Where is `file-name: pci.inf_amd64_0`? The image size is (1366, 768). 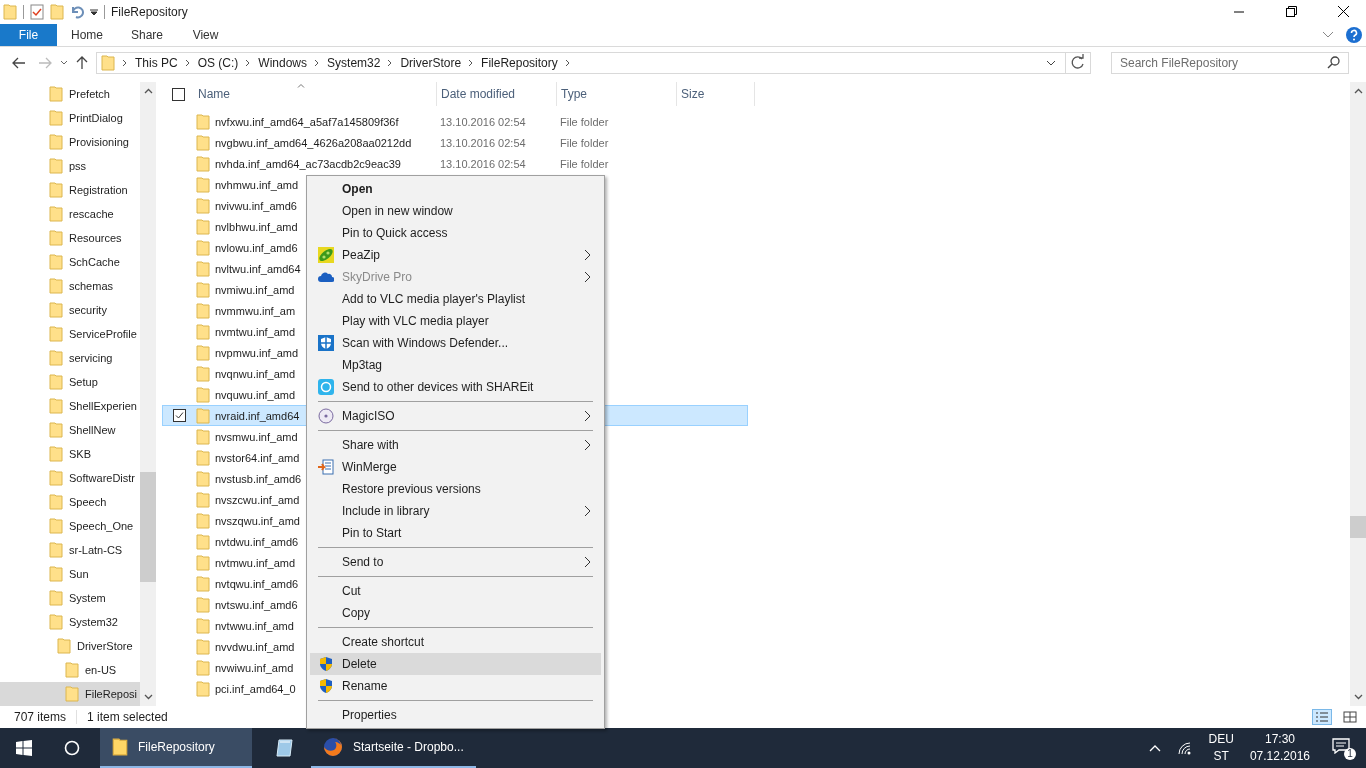
file-name: pci.inf_amd64_0 is located at coordinates (255, 688).